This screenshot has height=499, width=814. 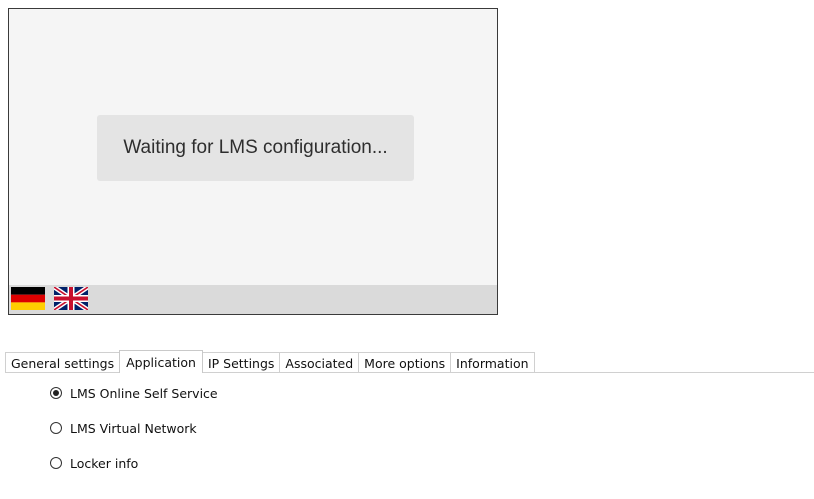 I want to click on language-bar, so click(x=253, y=299).